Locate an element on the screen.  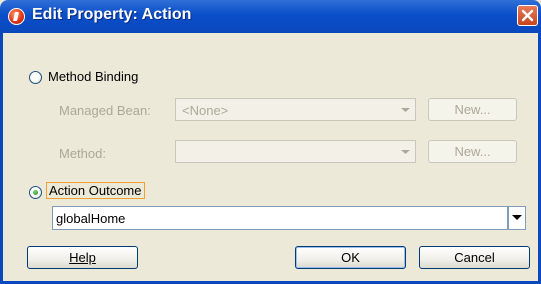
action-outcome-input: globalHome is located at coordinates (280, 218).